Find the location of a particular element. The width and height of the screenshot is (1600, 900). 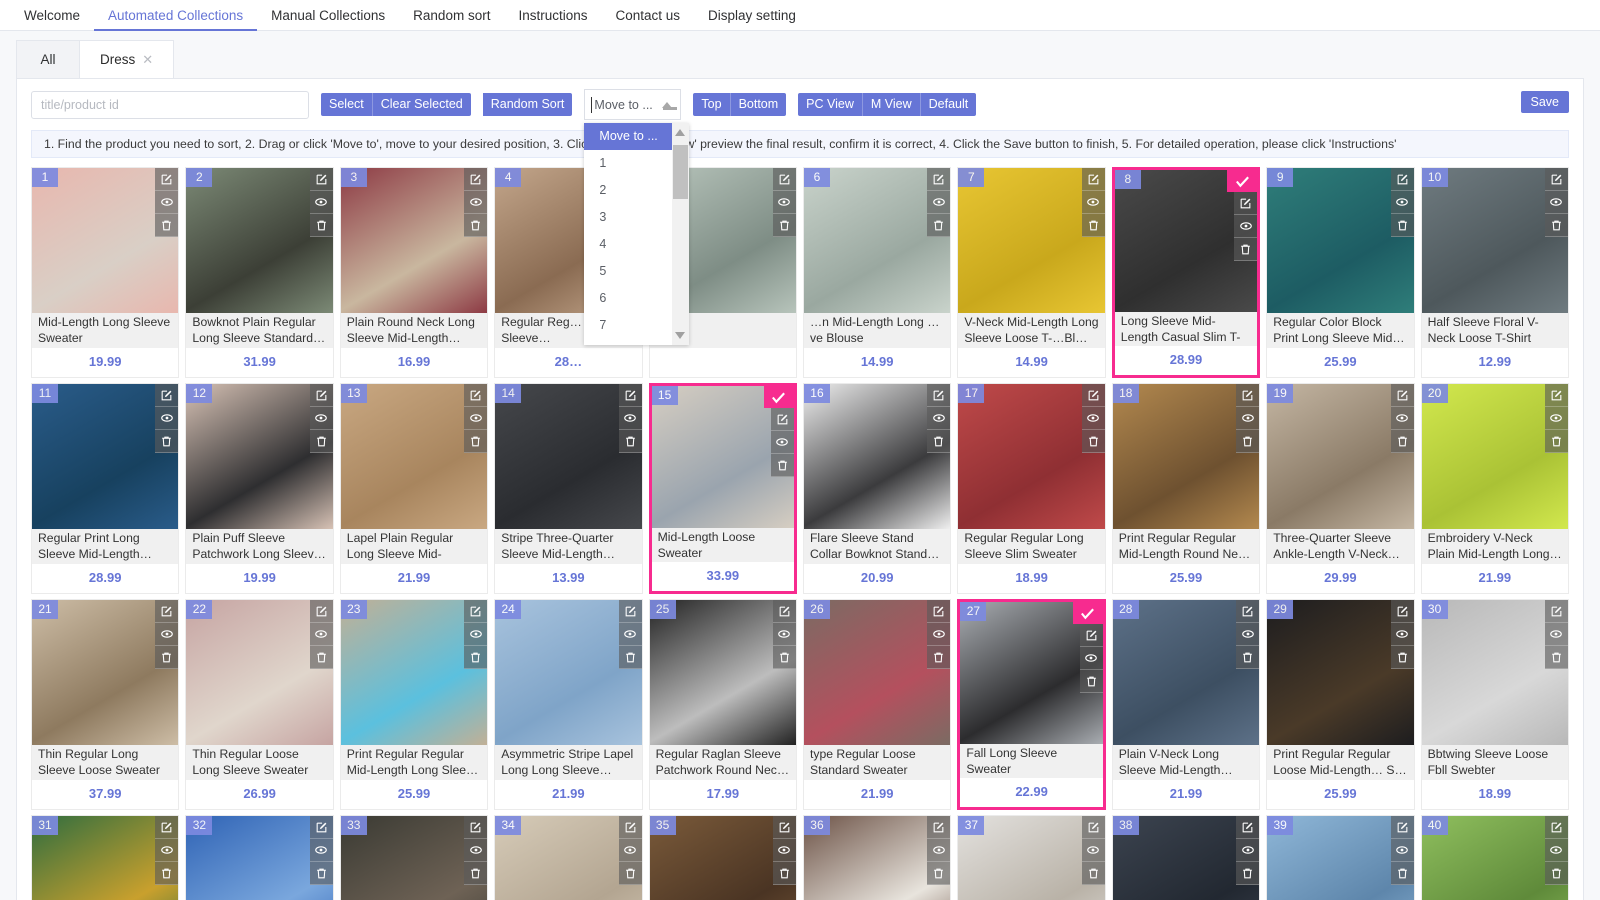

product-card: 35 is located at coordinates (722, 857).